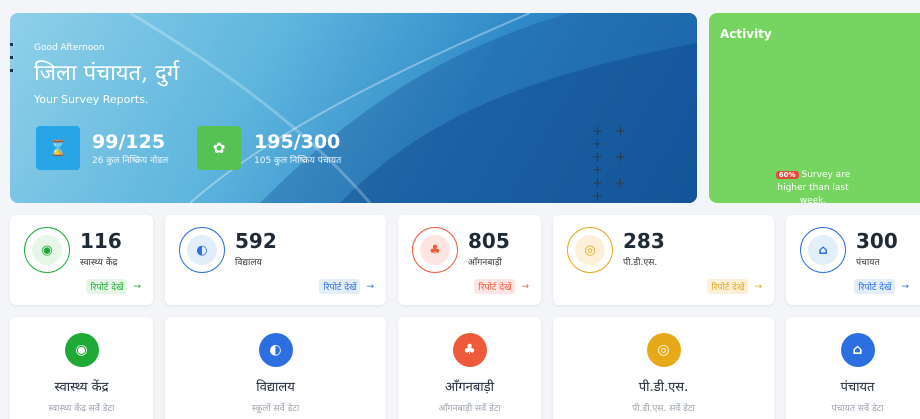 The height and width of the screenshot is (419, 920). What do you see at coordinates (275, 387) in the screenshot?
I see `tile-title: विद्यालय` at bounding box center [275, 387].